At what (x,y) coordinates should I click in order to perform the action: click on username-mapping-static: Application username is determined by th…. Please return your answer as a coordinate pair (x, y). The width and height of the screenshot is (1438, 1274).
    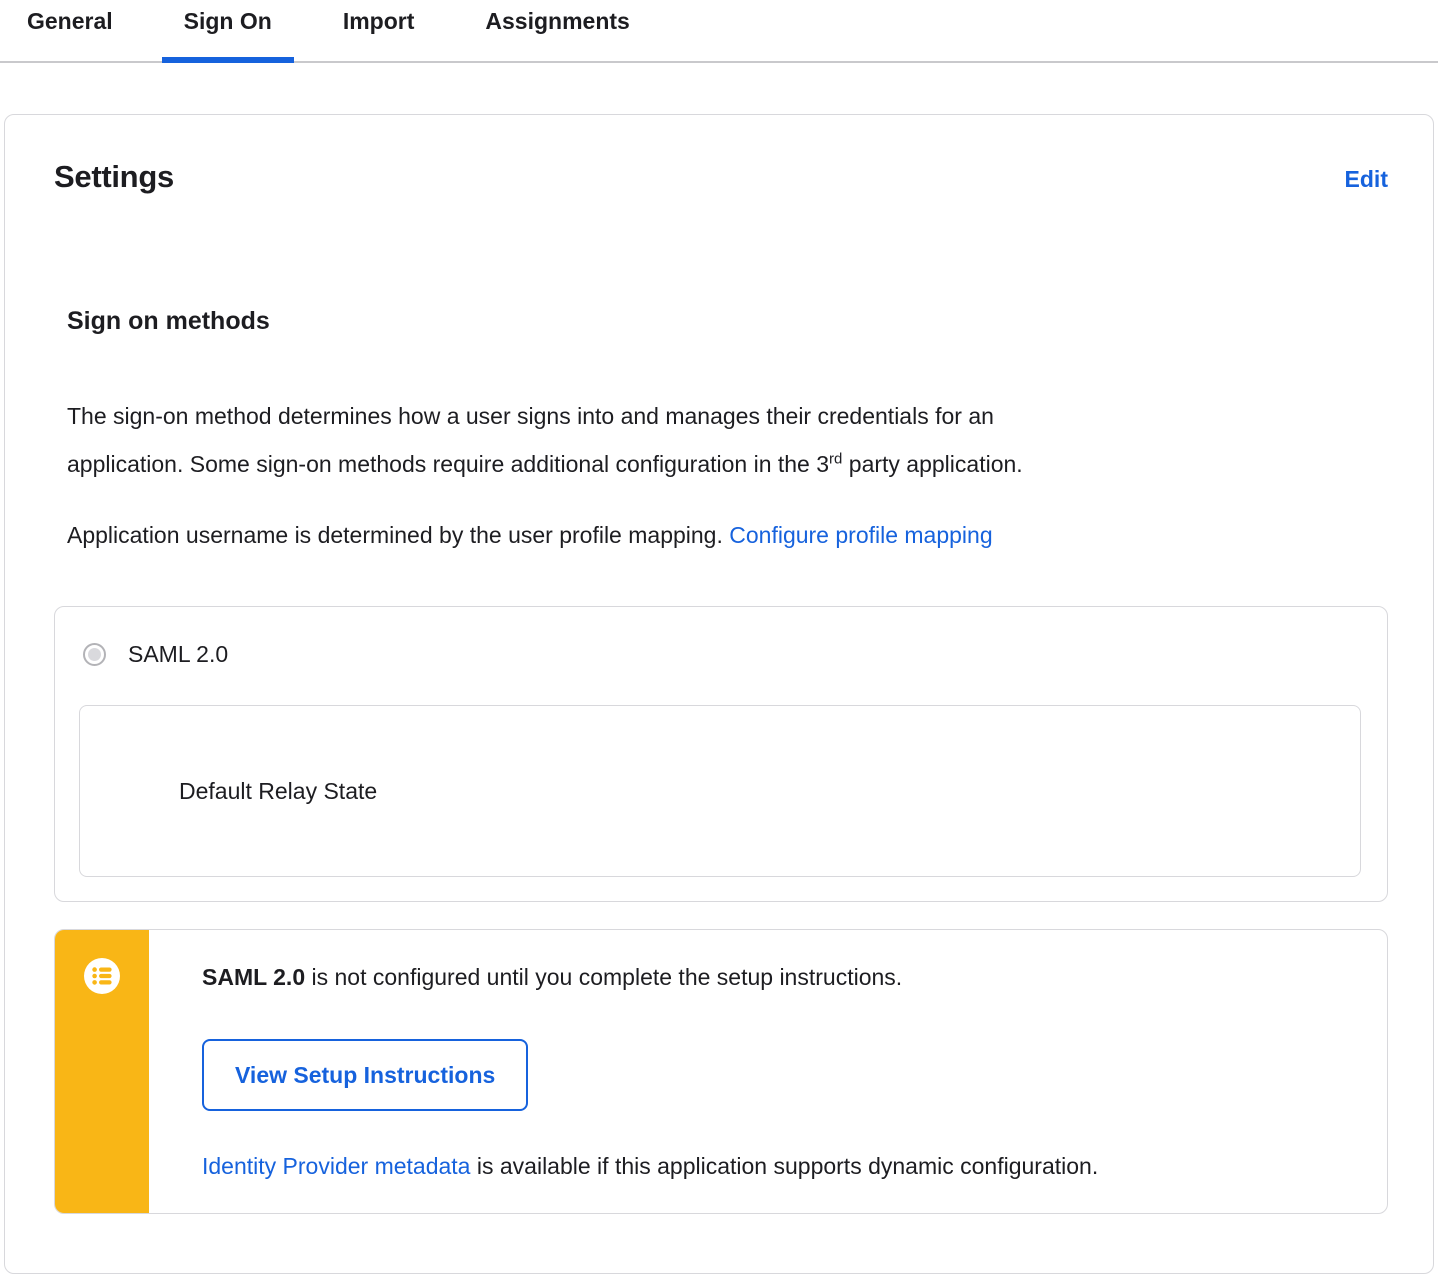
    Looking at the image, I should click on (398, 535).